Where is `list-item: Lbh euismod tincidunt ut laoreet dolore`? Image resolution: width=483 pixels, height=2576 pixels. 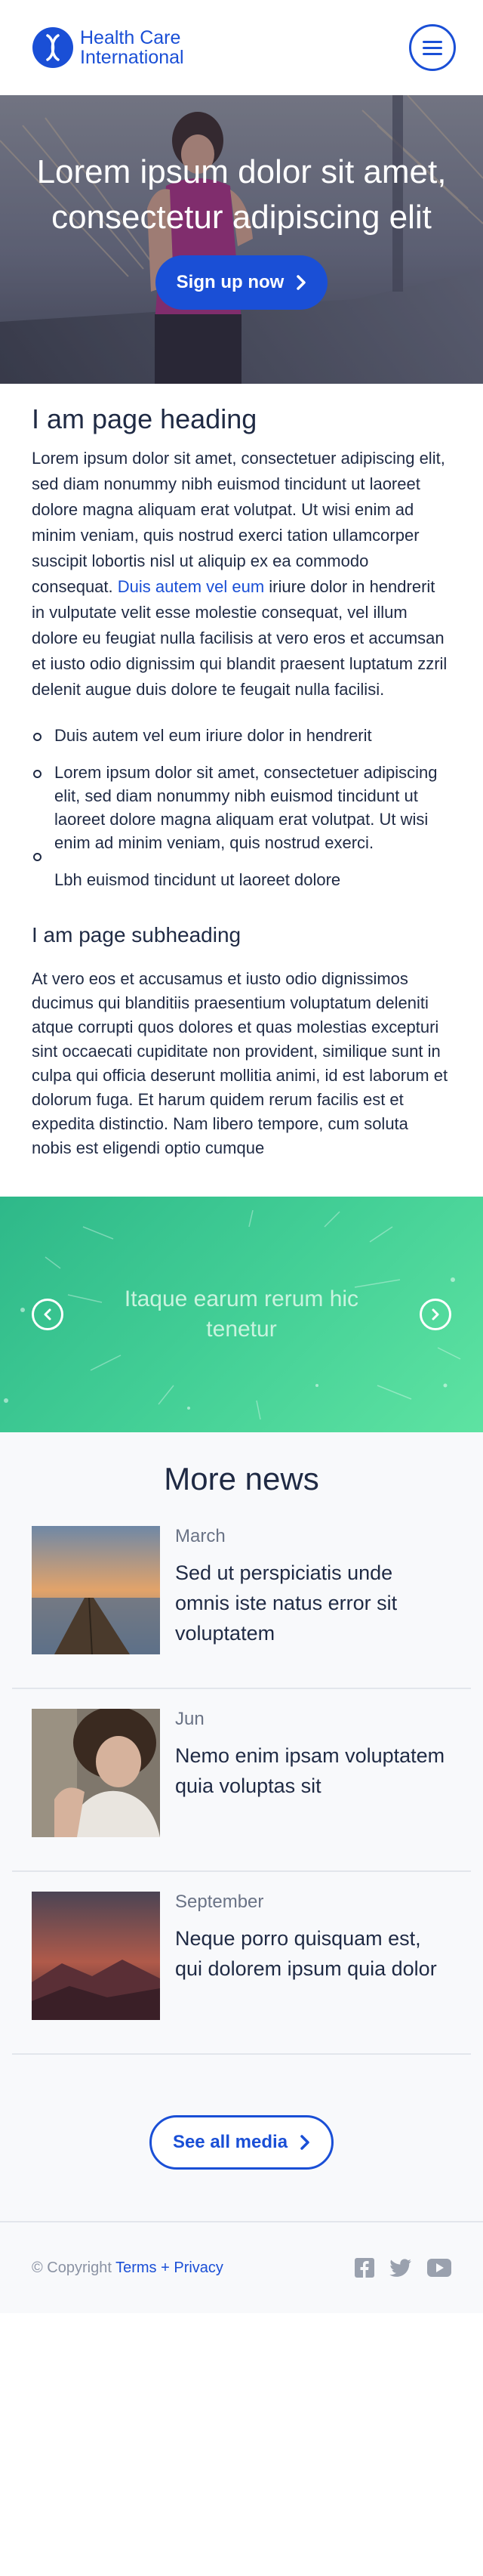
list-item: Lbh euismod tincidunt ut laoreet dolore is located at coordinates (241, 872).